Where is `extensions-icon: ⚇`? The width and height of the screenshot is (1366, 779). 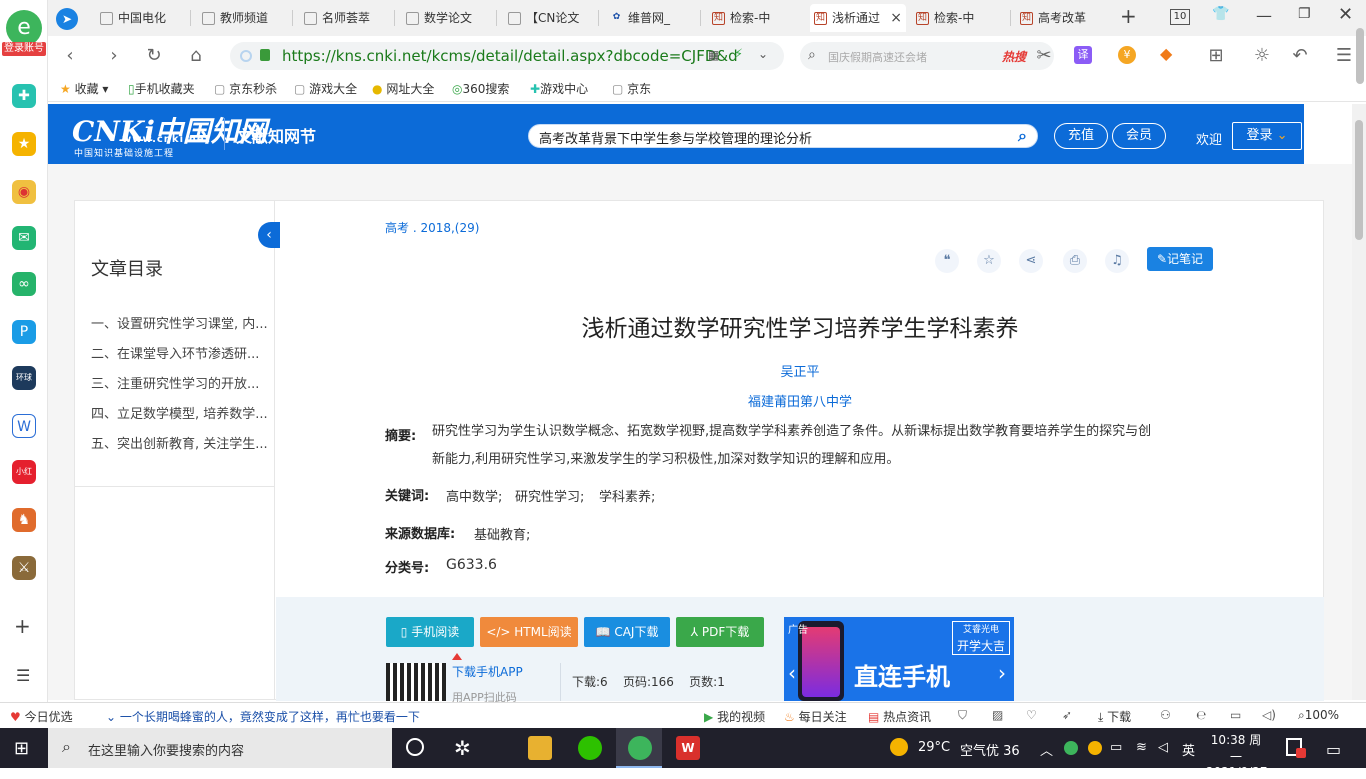
extensions-icon: ⚇ is located at coordinates (1165, 715).